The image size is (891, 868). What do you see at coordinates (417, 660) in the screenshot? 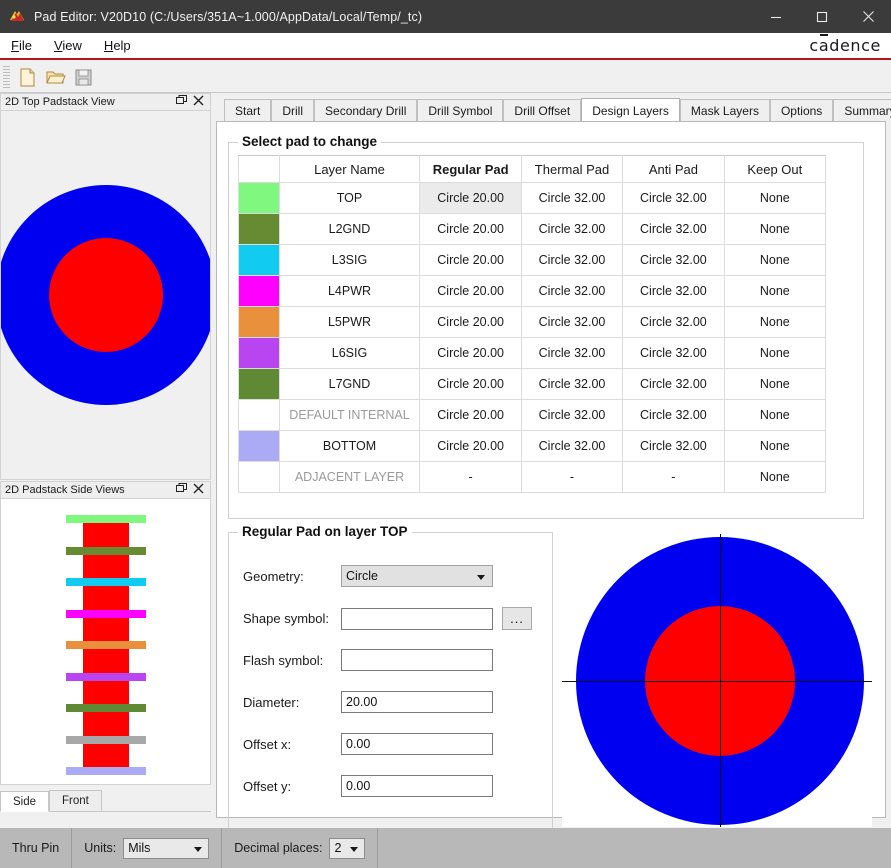
I see `flash-symbol-input` at bounding box center [417, 660].